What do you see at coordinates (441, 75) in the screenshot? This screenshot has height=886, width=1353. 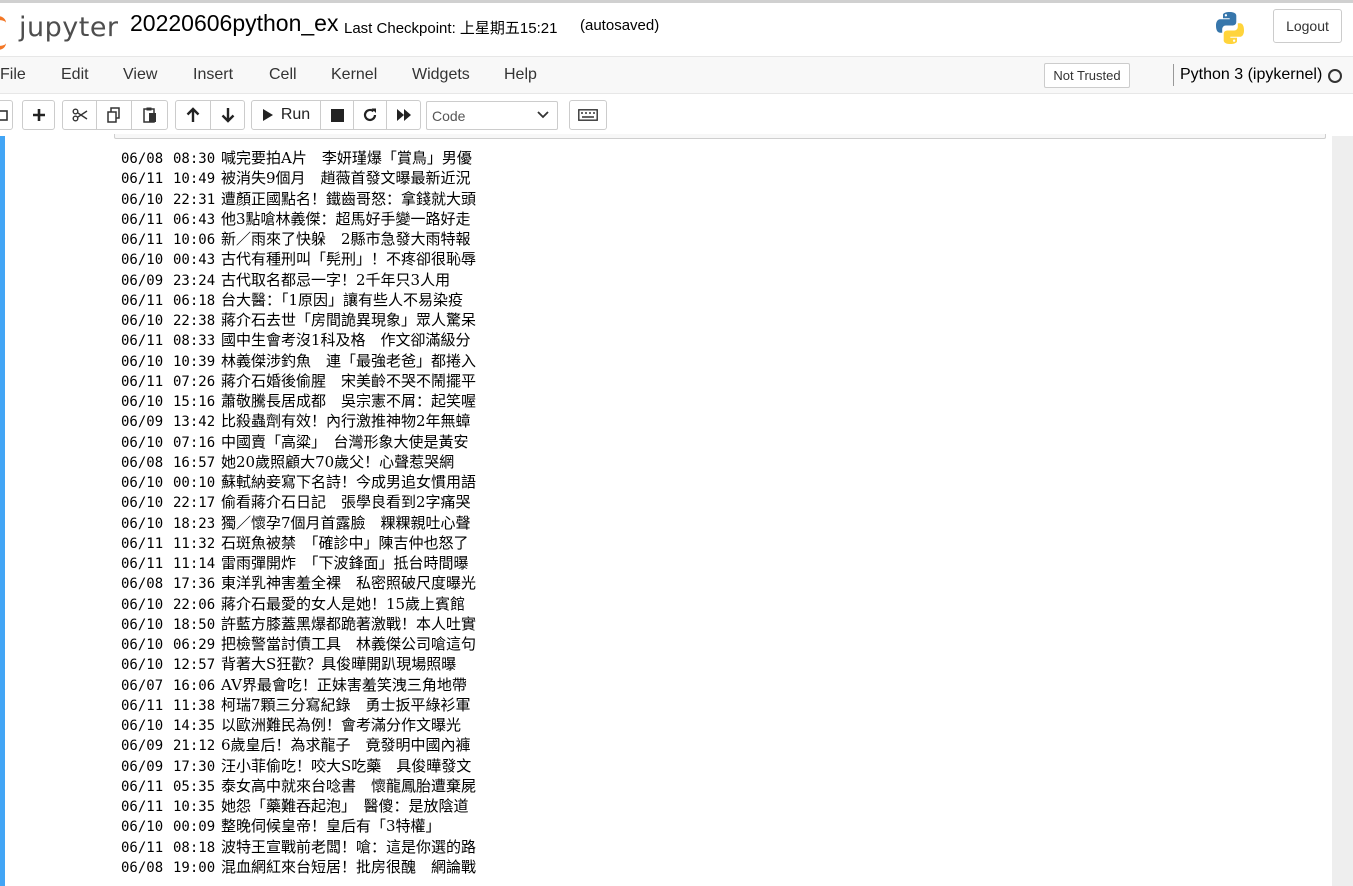 I see `menu-widgets: Widgets` at bounding box center [441, 75].